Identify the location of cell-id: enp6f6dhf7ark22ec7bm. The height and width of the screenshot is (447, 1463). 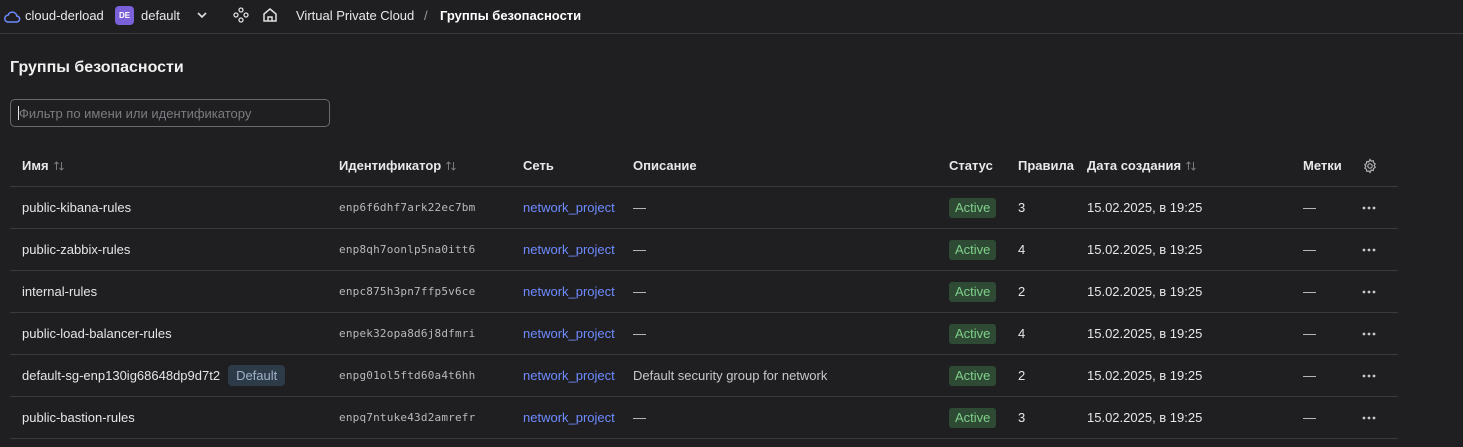
(407, 207).